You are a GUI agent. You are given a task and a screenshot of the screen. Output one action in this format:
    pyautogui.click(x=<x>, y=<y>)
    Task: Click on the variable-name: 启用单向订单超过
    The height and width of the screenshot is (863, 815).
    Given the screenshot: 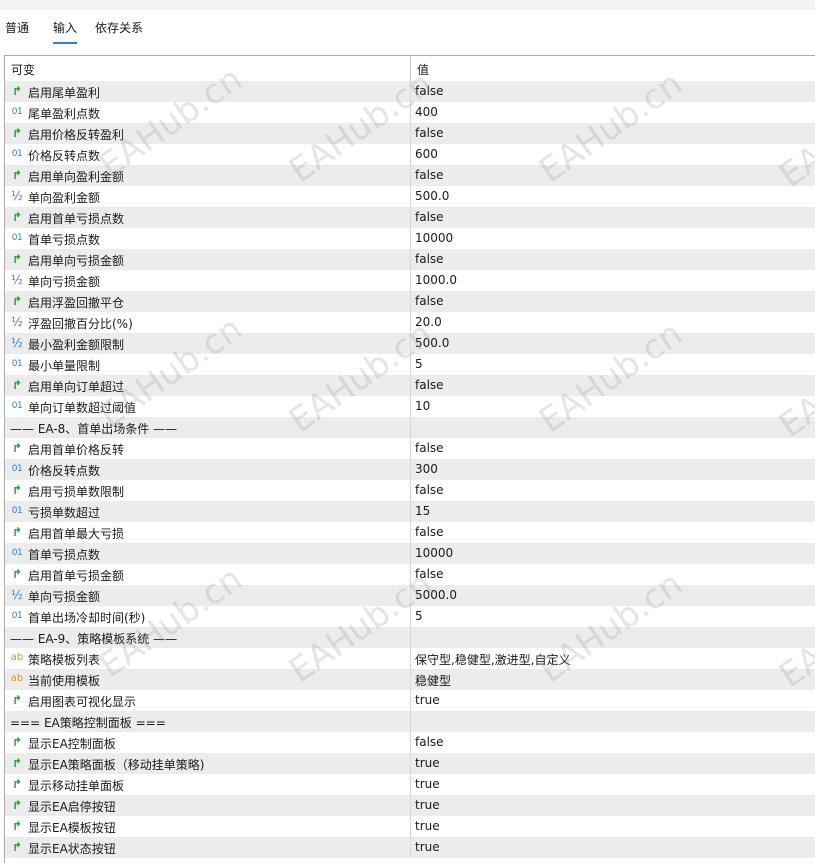 What is the action you would take?
    pyautogui.click(x=76, y=387)
    